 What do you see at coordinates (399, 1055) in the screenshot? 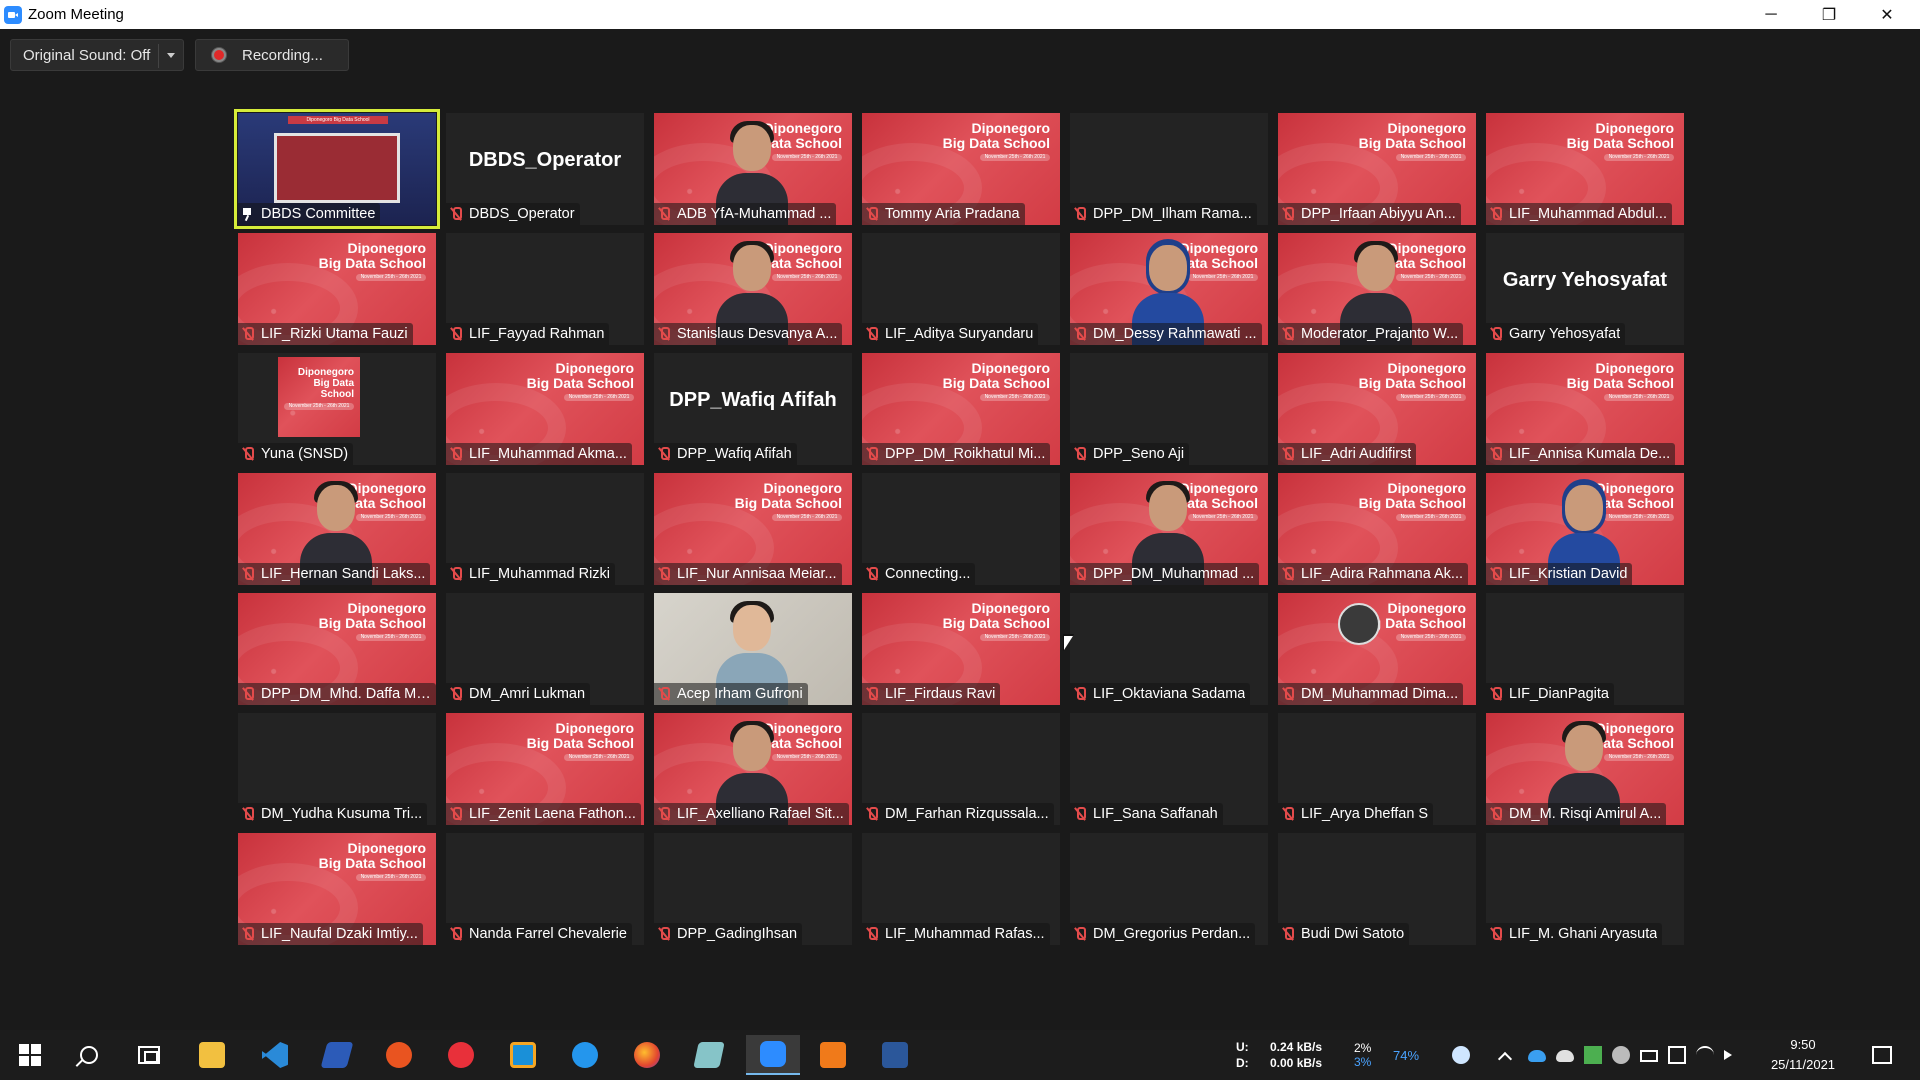
I see `taskbar-ubuntu` at bounding box center [399, 1055].